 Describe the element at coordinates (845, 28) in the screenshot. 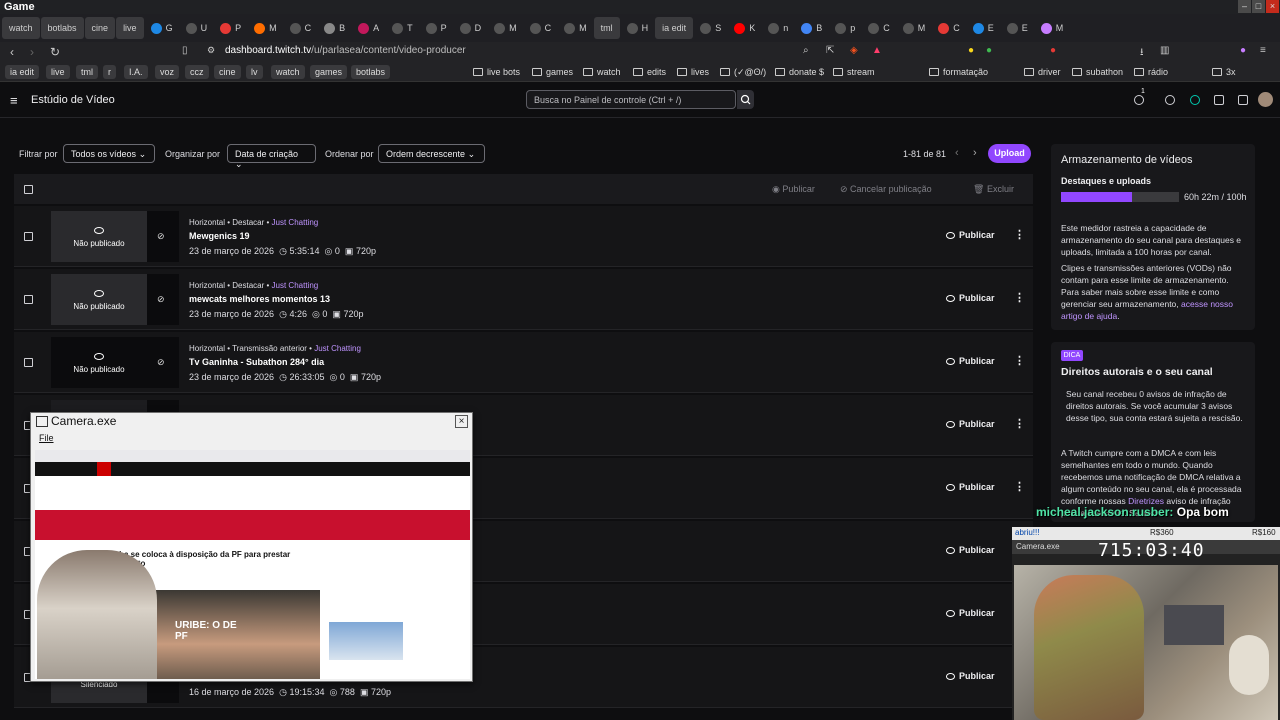

I see `browser-tab: p` at that location.